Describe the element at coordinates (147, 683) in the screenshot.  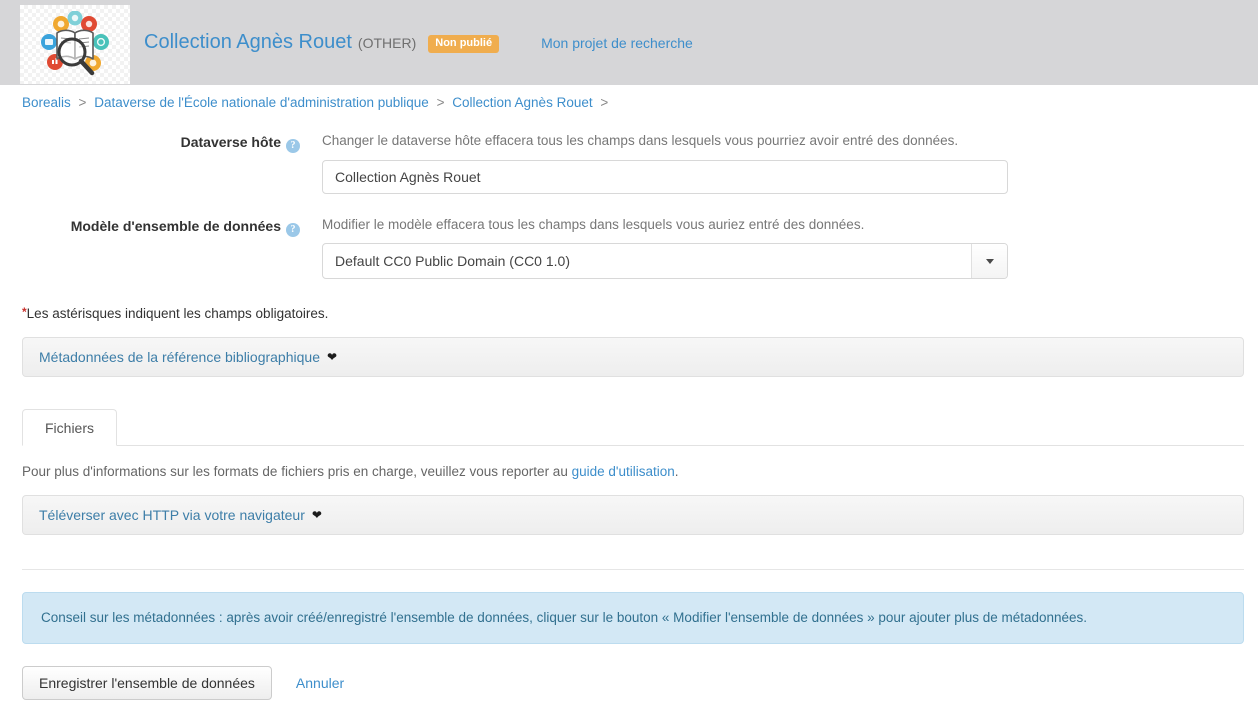
I see `save-dataset-button: Enregistrer l'ensemble de données` at that location.